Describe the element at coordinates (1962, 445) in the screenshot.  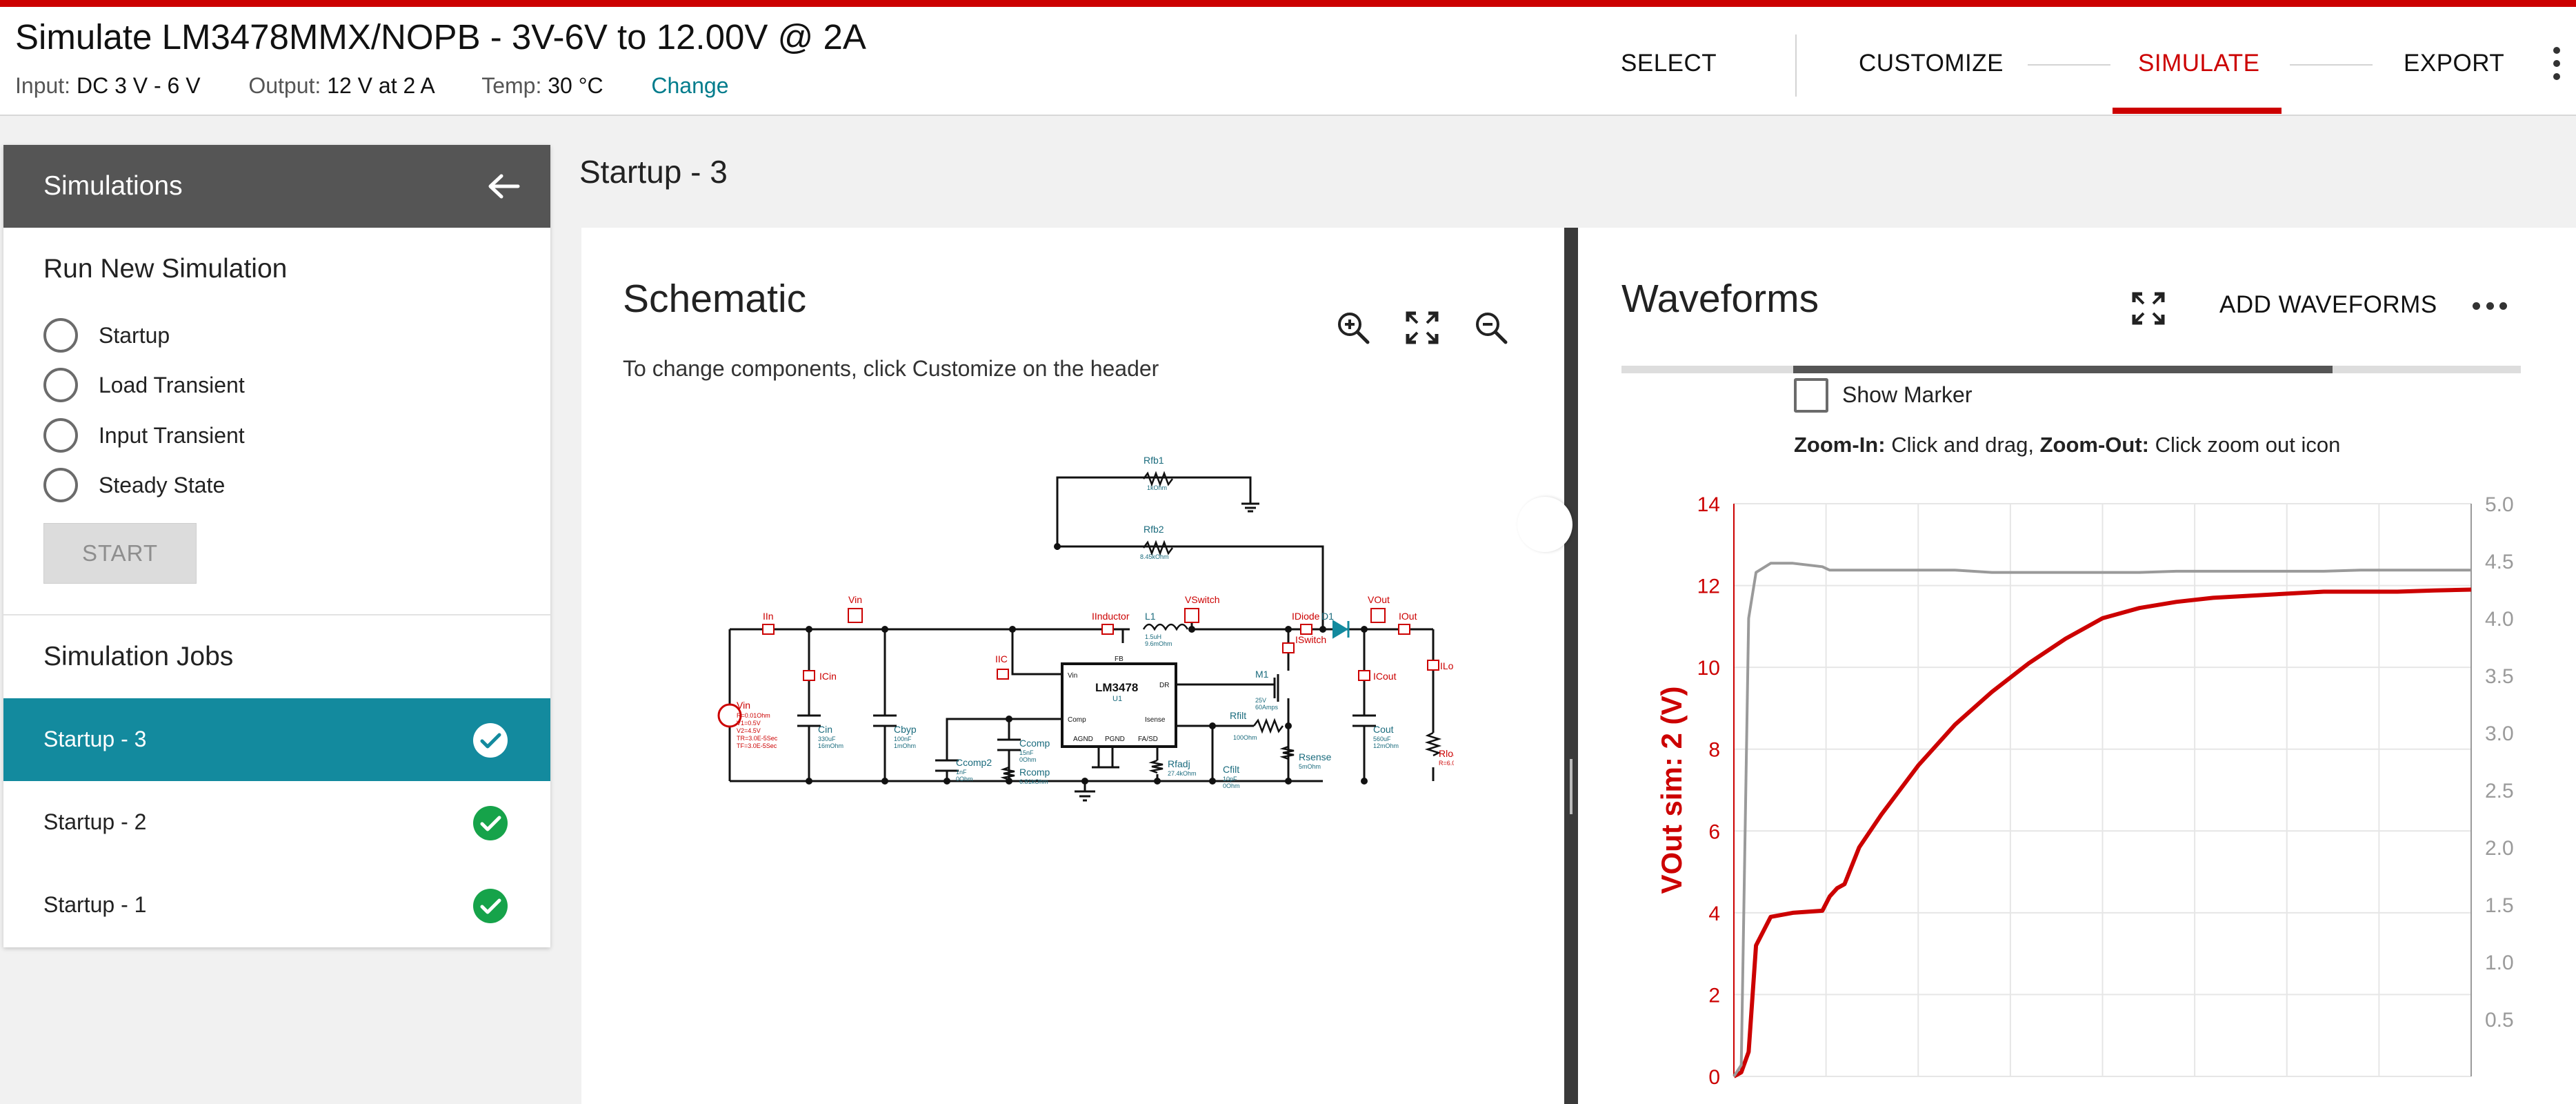
I see `zoom-in-text: Click and drag,` at that location.